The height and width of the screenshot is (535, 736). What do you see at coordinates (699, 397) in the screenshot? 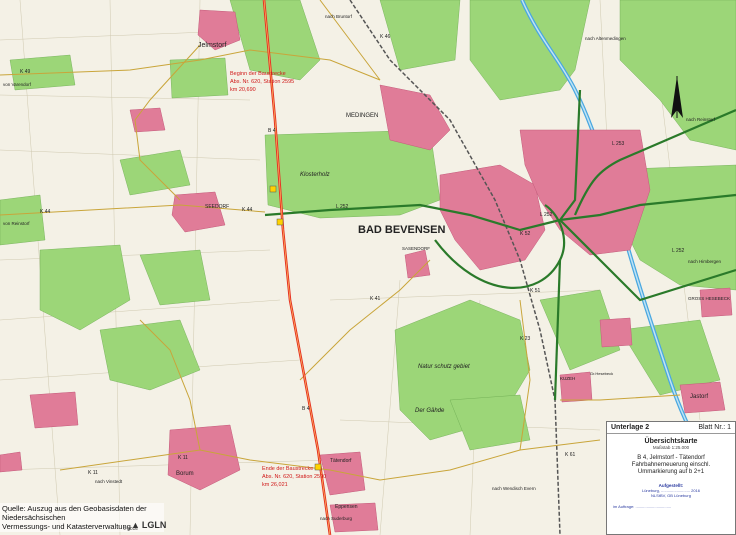
I see `town-label-jastorf: Jastorf` at bounding box center [699, 397].